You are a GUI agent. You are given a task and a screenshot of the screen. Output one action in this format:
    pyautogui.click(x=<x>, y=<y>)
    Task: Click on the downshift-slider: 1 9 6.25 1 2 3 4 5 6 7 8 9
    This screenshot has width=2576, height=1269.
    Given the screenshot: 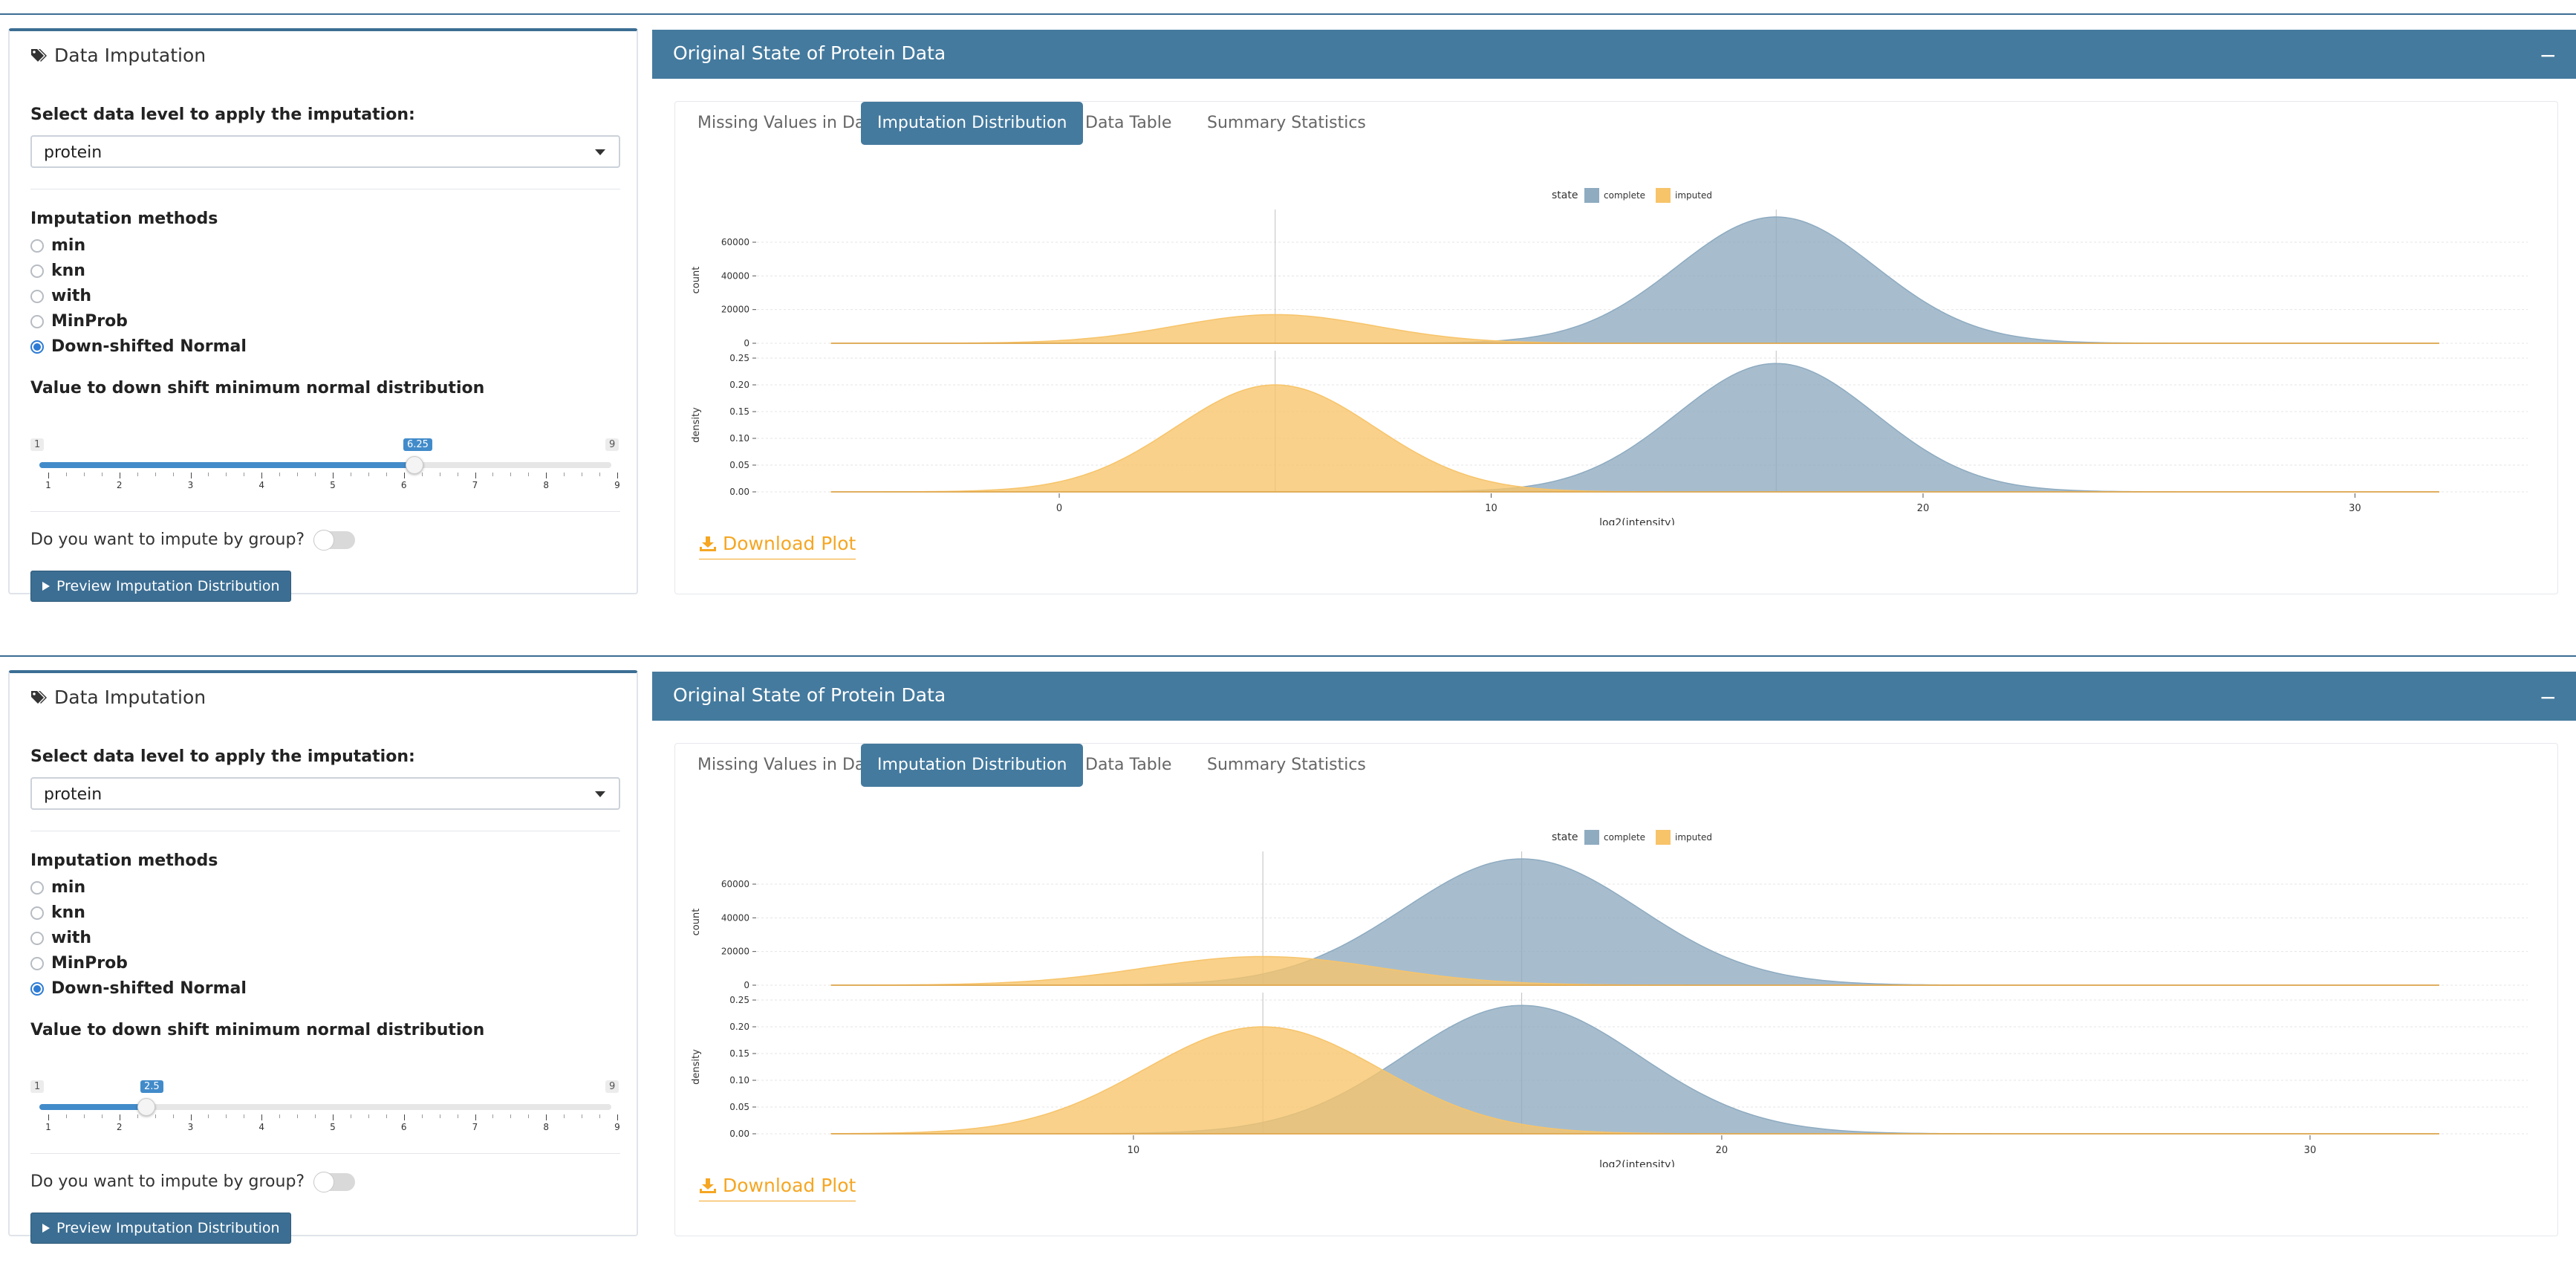 What is the action you would take?
    pyautogui.click(x=328, y=464)
    